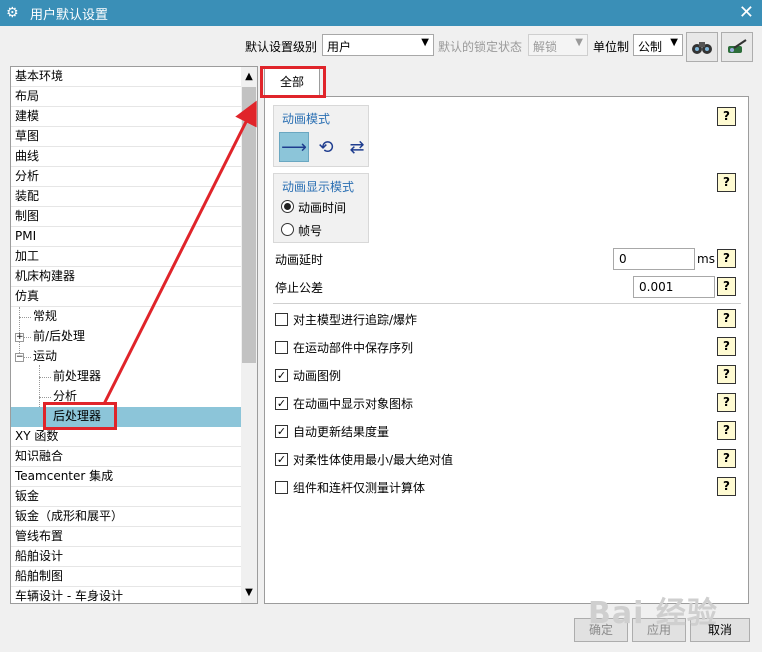 Image resolution: width=762 pixels, height=652 pixels. I want to click on annotation-arrow, so click(179, 252).